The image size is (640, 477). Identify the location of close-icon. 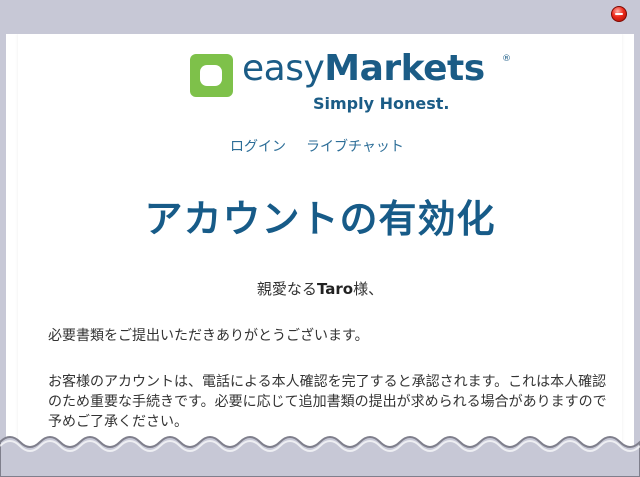
(619, 14).